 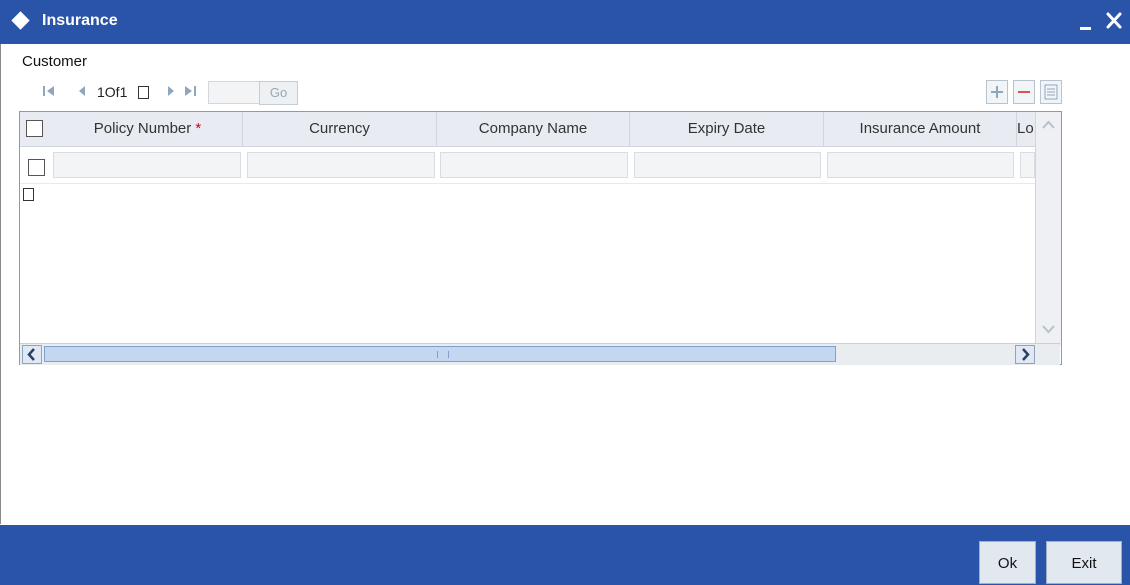 I want to click on scroll-left-icon, so click(x=31, y=354).